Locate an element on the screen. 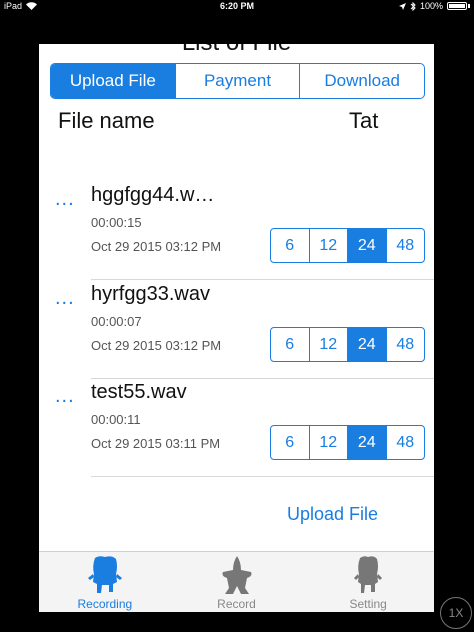 The width and height of the screenshot is (474, 632). tab-label: Record is located at coordinates (236, 604).